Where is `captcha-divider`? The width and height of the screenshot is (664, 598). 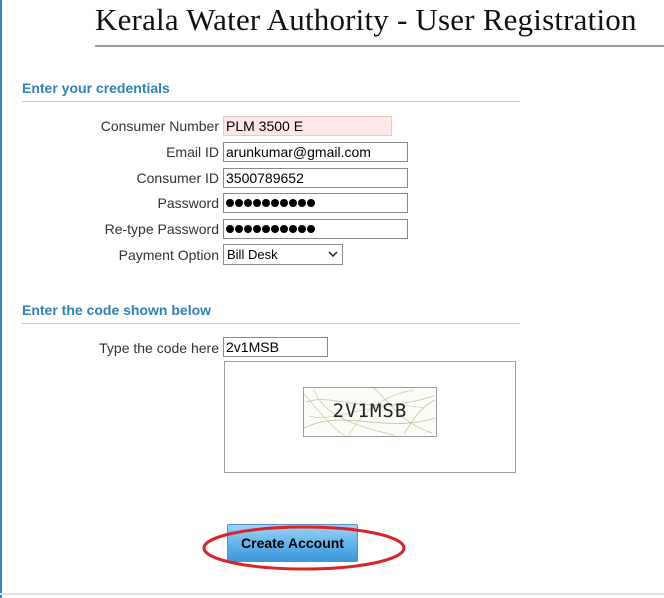
captcha-divider is located at coordinates (271, 323).